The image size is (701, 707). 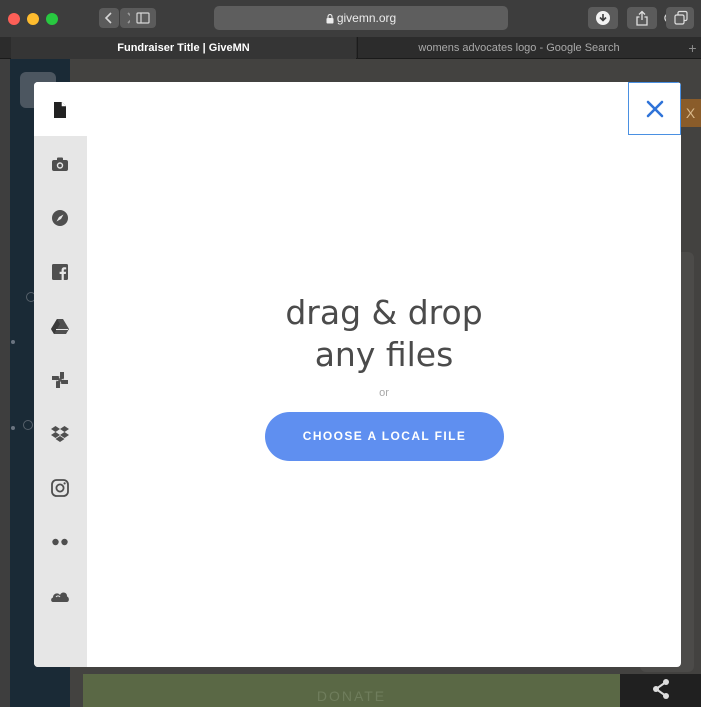 What do you see at coordinates (444, 18) in the screenshot?
I see `address-bar: givemn.org` at bounding box center [444, 18].